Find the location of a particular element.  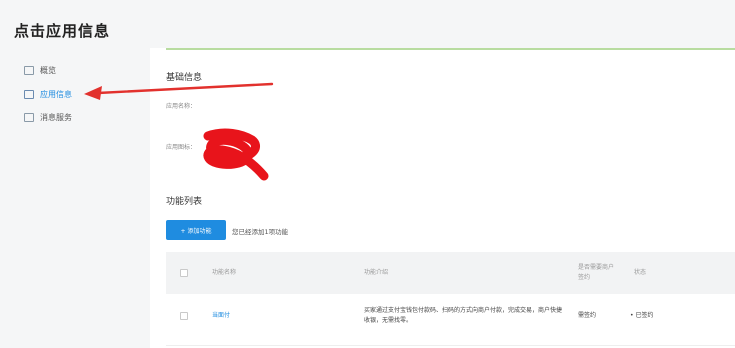

table-header: 功能名称 功能介绍 是否需要商户签约 状态 is located at coordinates (450, 273).